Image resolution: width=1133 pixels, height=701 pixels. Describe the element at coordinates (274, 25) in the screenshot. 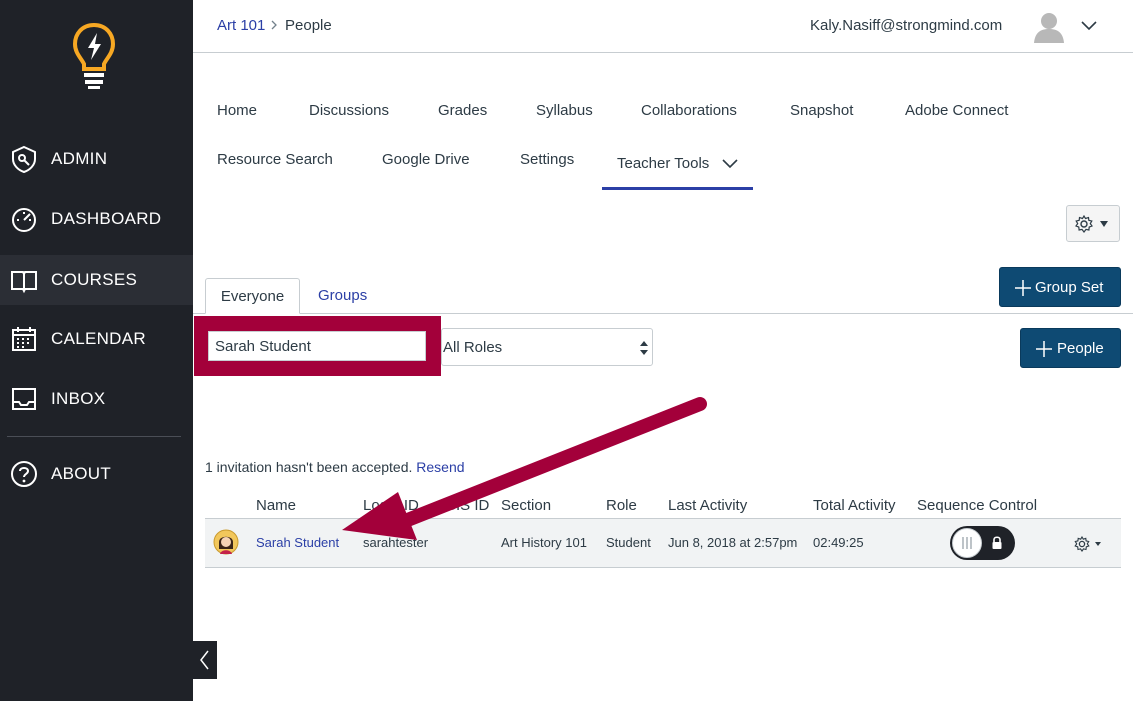

I see `chevron-right-icon` at that location.